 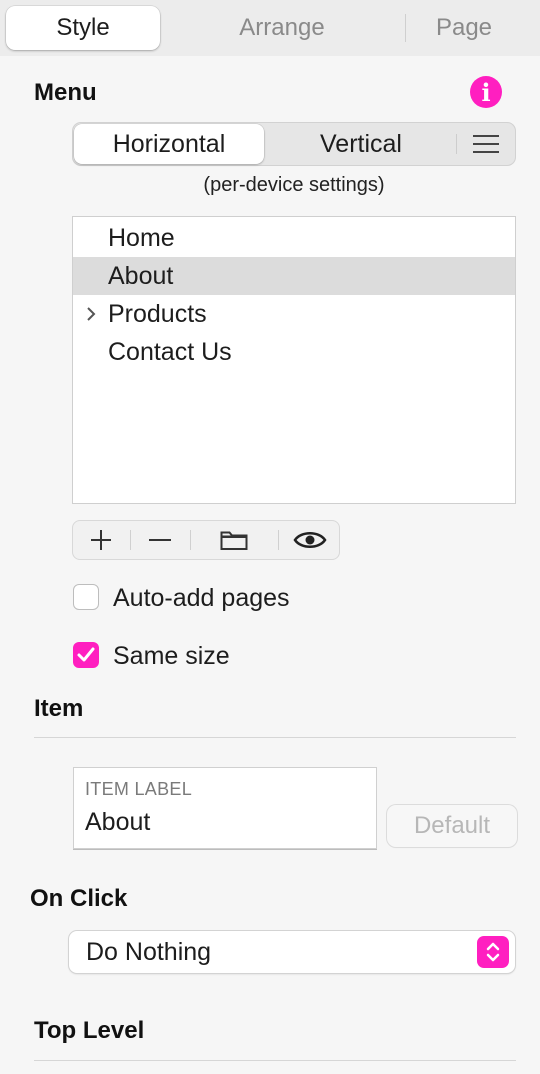 What do you see at coordinates (59, 708) in the screenshot?
I see `item-section-title: Item` at bounding box center [59, 708].